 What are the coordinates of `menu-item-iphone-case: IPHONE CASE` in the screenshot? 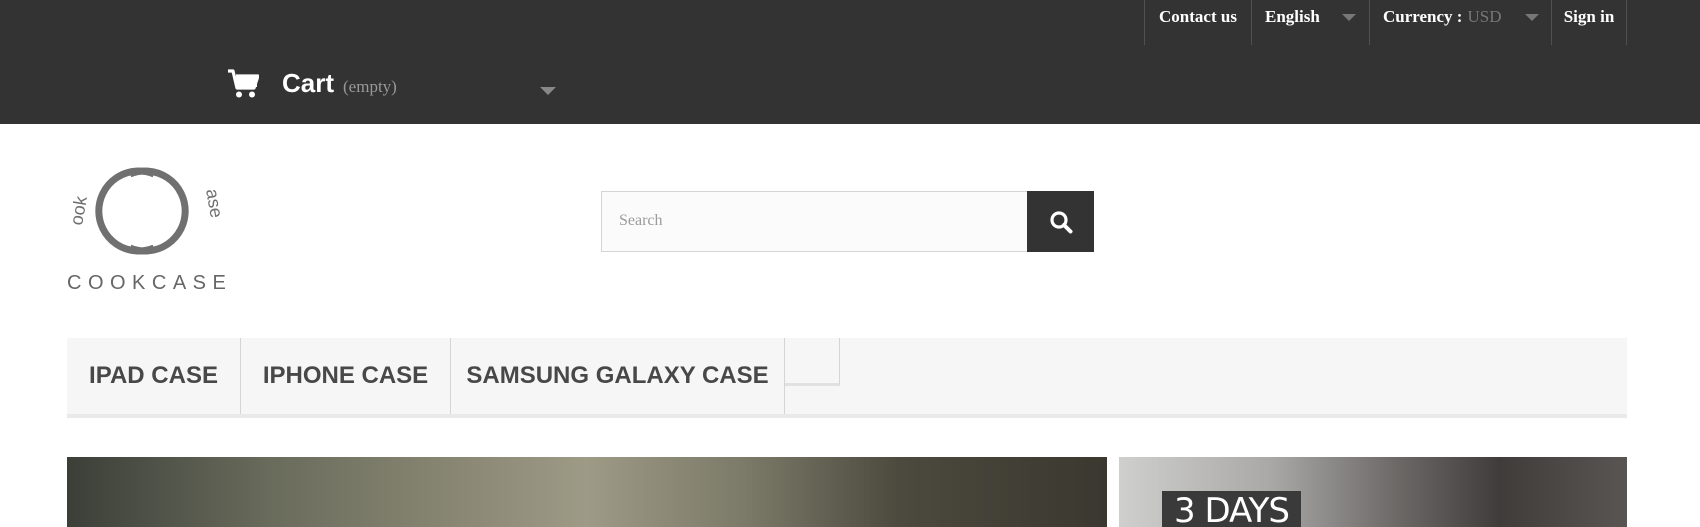 It's located at (346, 376).